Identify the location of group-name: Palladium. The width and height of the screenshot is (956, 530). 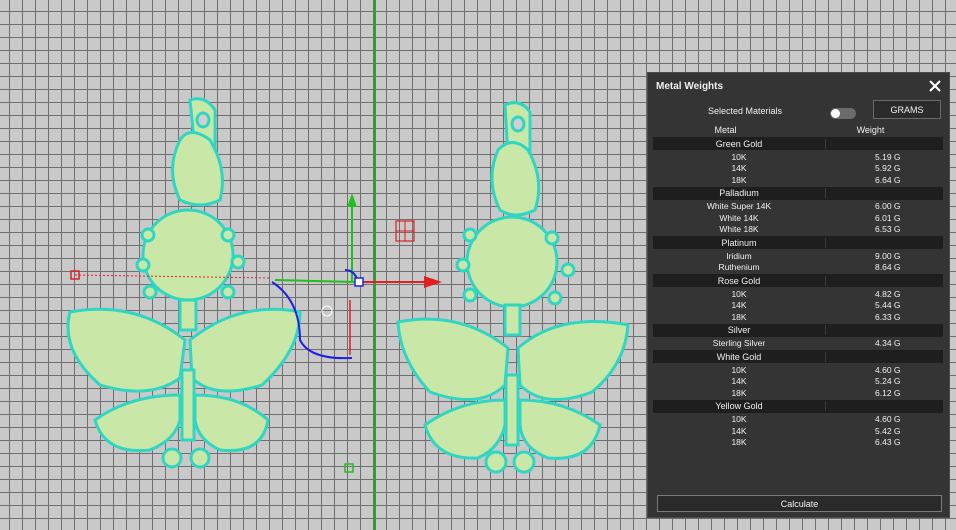
(739, 193).